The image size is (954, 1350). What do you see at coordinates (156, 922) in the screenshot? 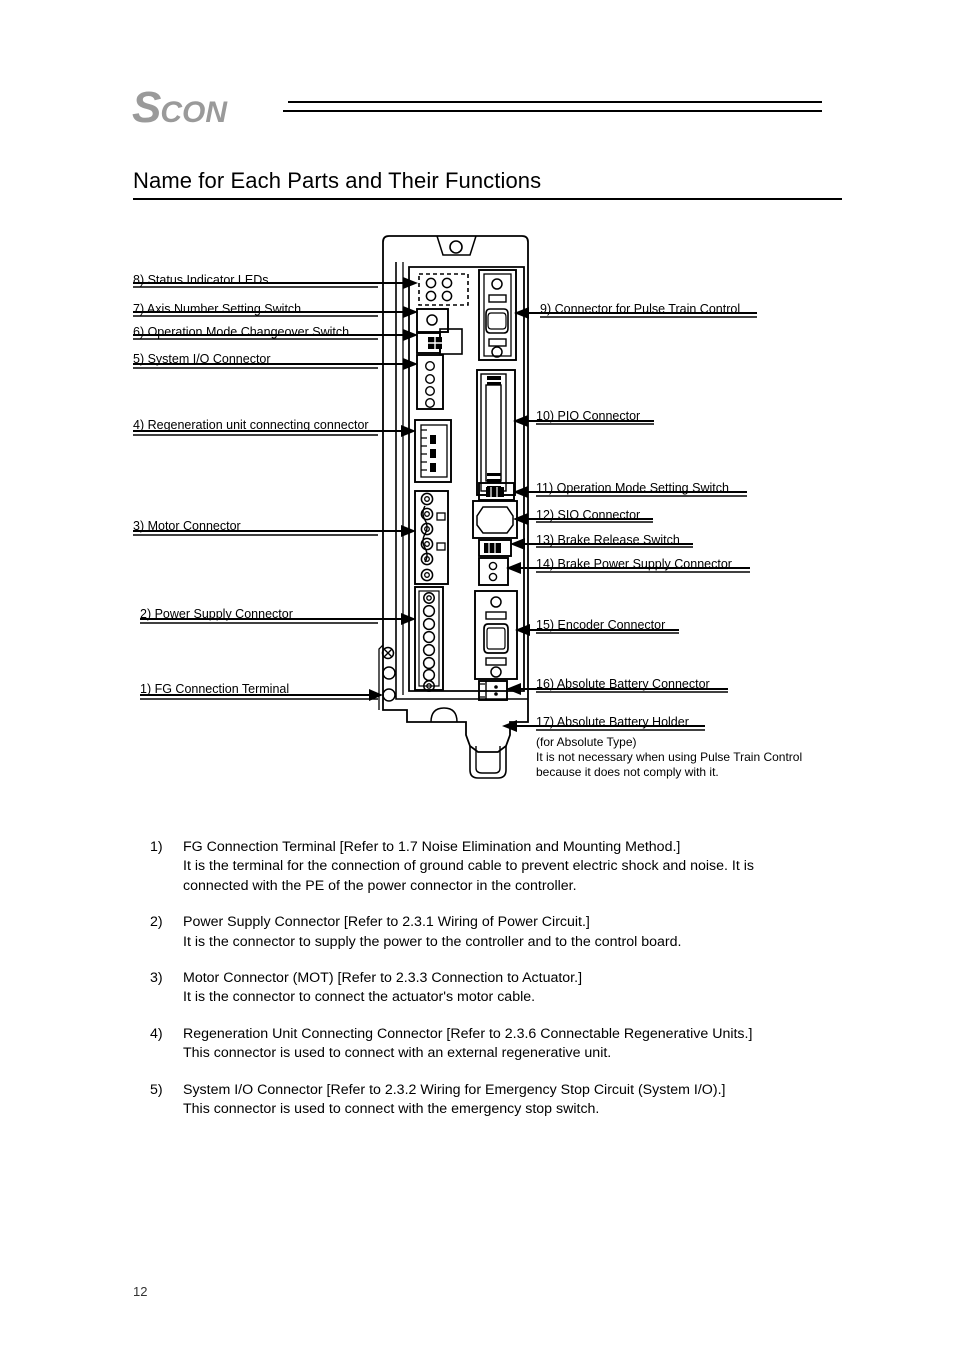
I see `description-item-number: 2)` at bounding box center [156, 922].